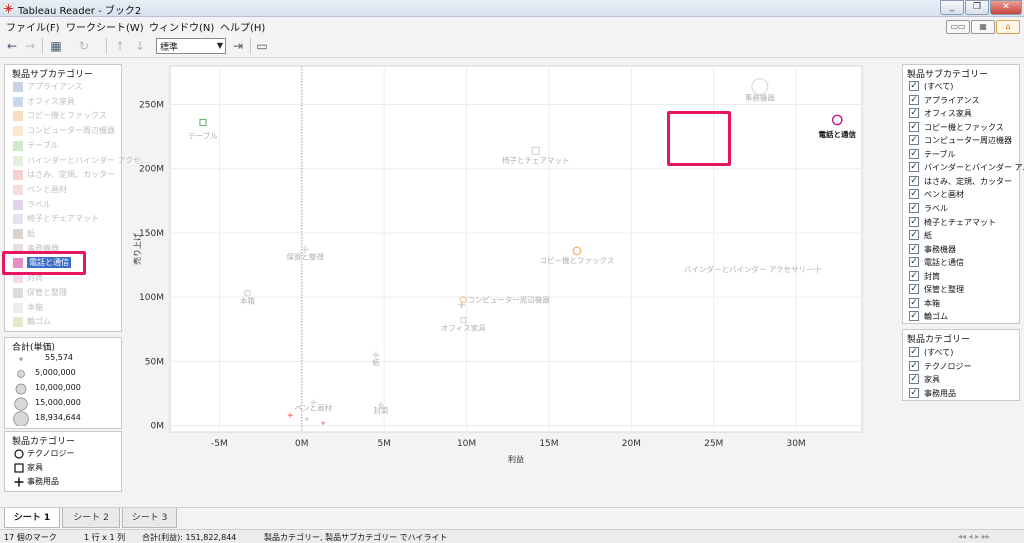  I want to click on status-marks: 17 個のマーク, so click(30, 537).